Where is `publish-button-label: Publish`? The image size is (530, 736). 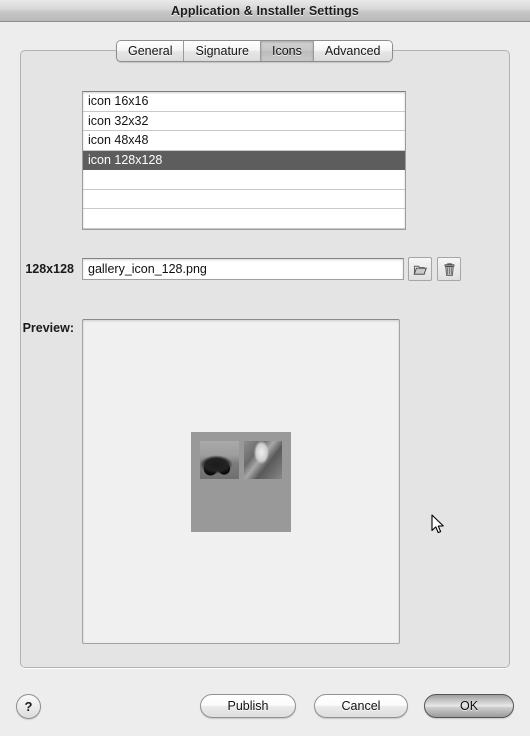
publish-button-label: Publish is located at coordinates (248, 706).